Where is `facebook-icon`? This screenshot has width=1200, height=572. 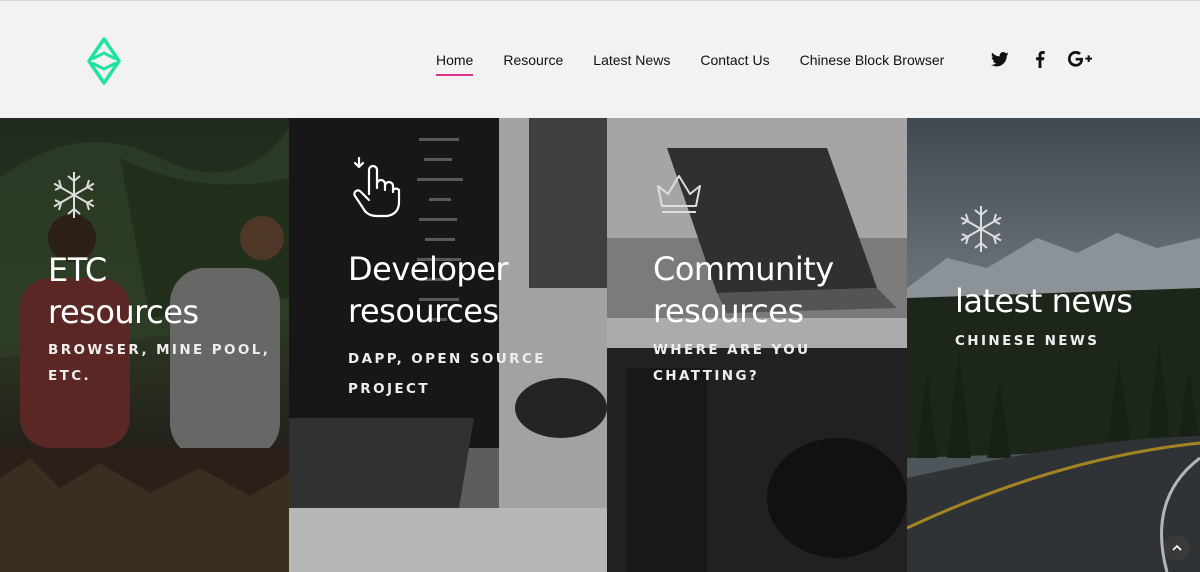
facebook-icon is located at coordinates (1040, 59).